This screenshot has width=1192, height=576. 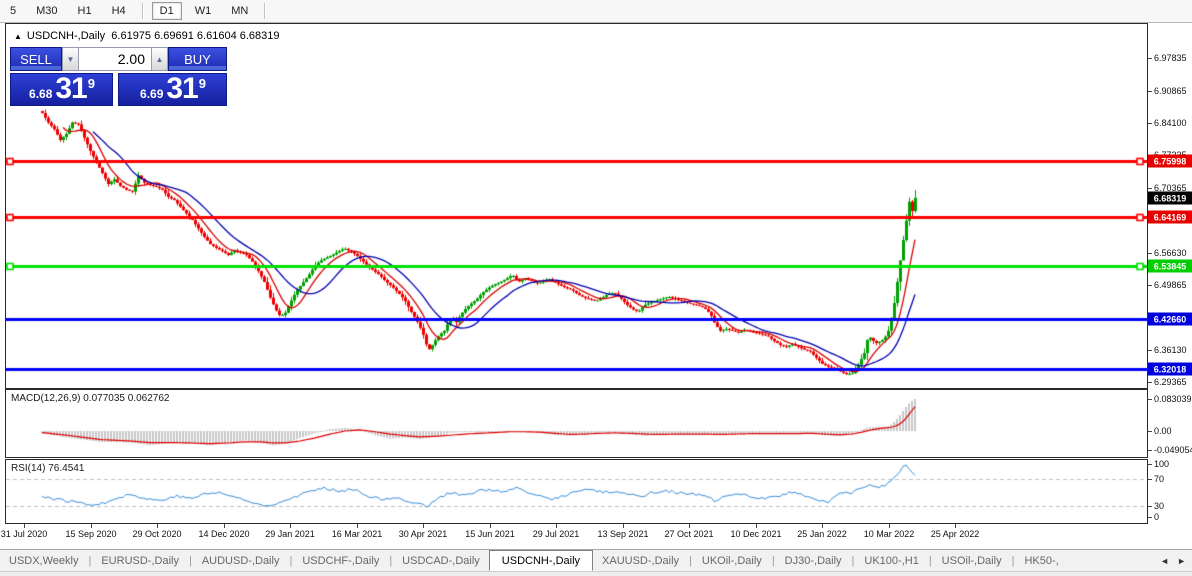 What do you see at coordinates (1164, 561) in the screenshot?
I see `tab-scroll-left-icon: ◄` at bounding box center [1164, 561].